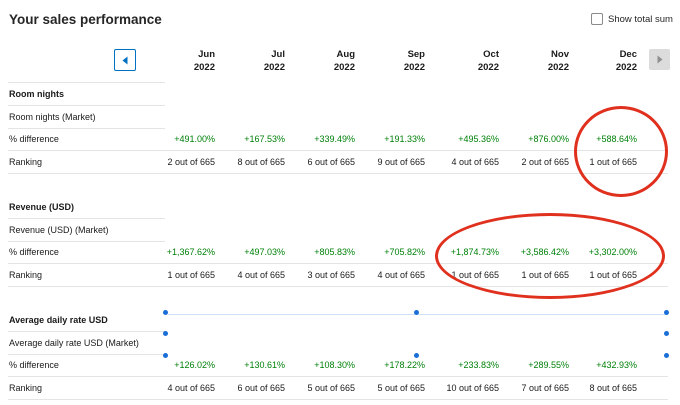 This screenshot has height=405, width=680. I want to click on difference-cell: +497.03%, so click(264, 252).